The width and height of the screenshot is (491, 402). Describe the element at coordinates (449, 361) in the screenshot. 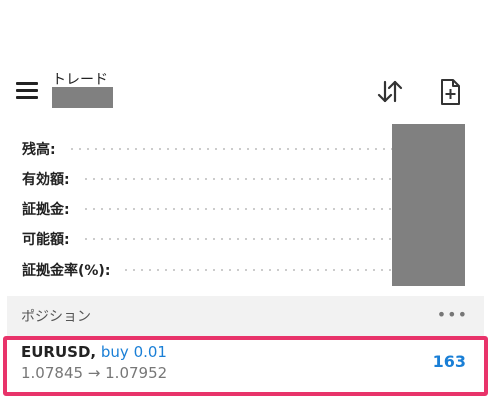

I see `position-profit: 163` at that location.